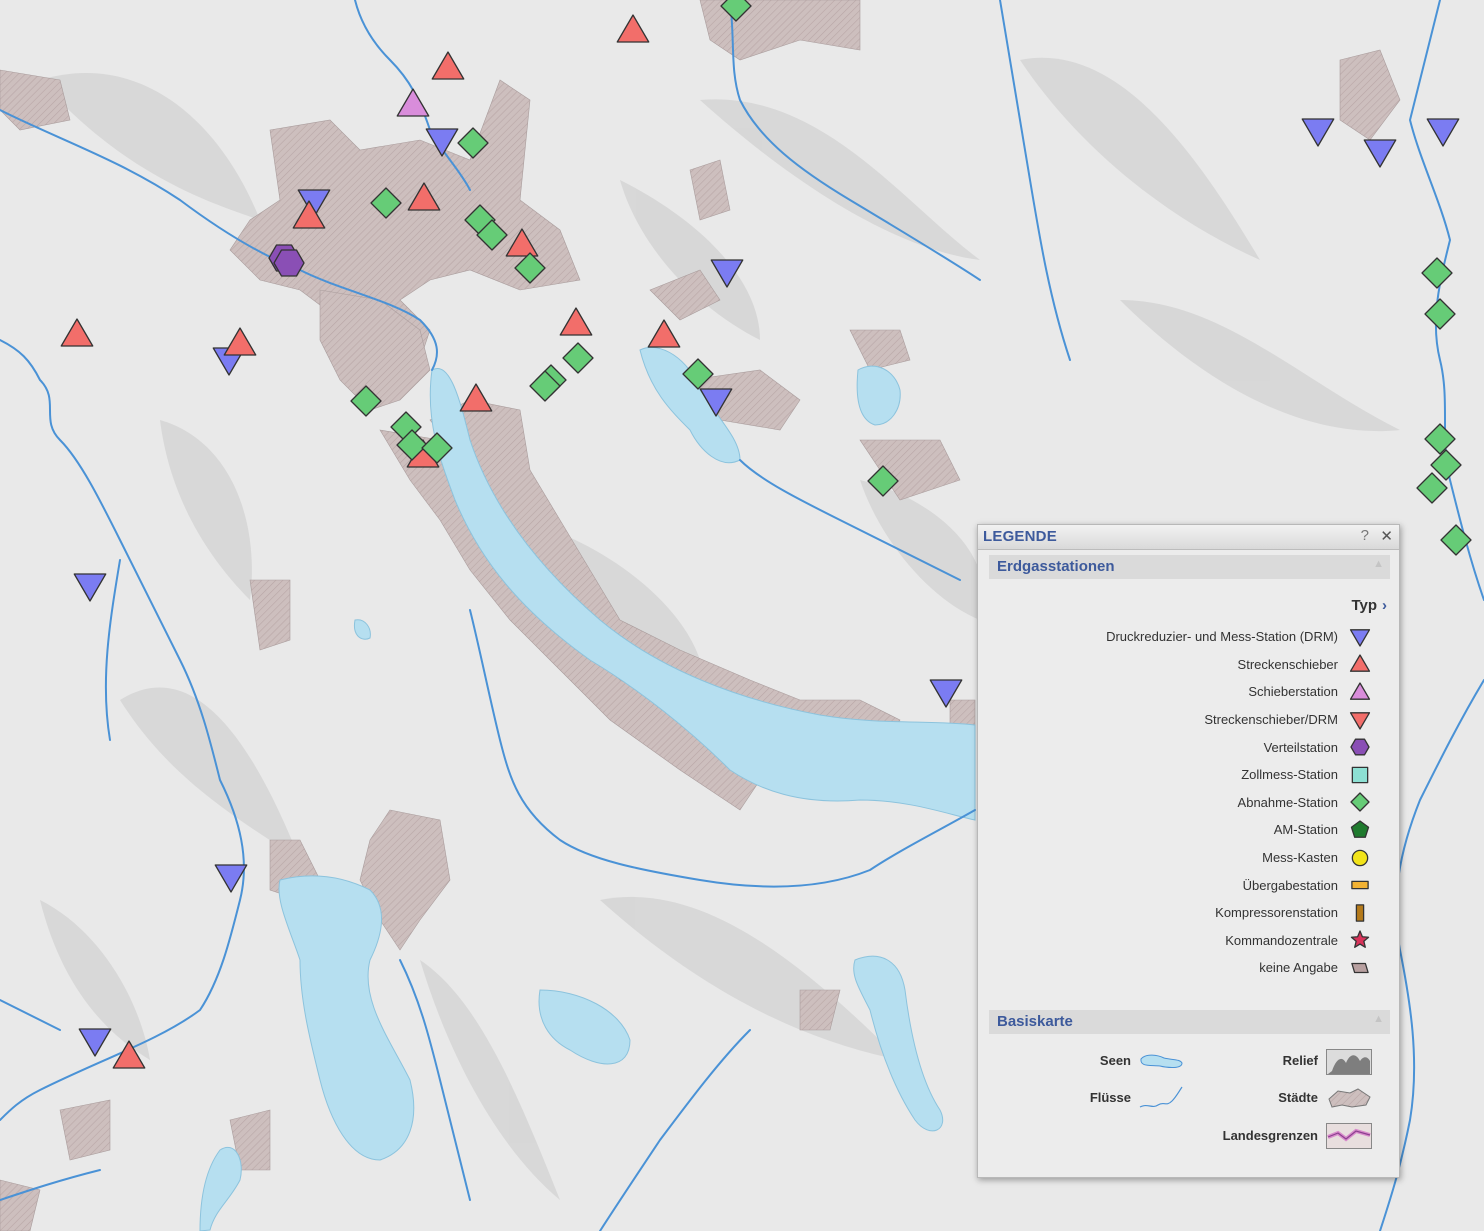 The height and width of the screenshot is (1231, 1484). I want to click on section-title: Basiskarte, so click(1035, 1021).